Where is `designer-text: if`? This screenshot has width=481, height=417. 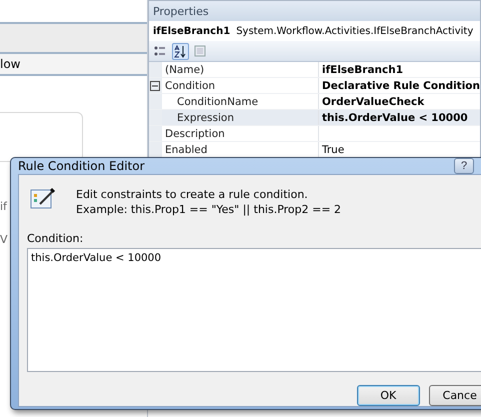
designer-text: if is located at coordinates (4, 206).